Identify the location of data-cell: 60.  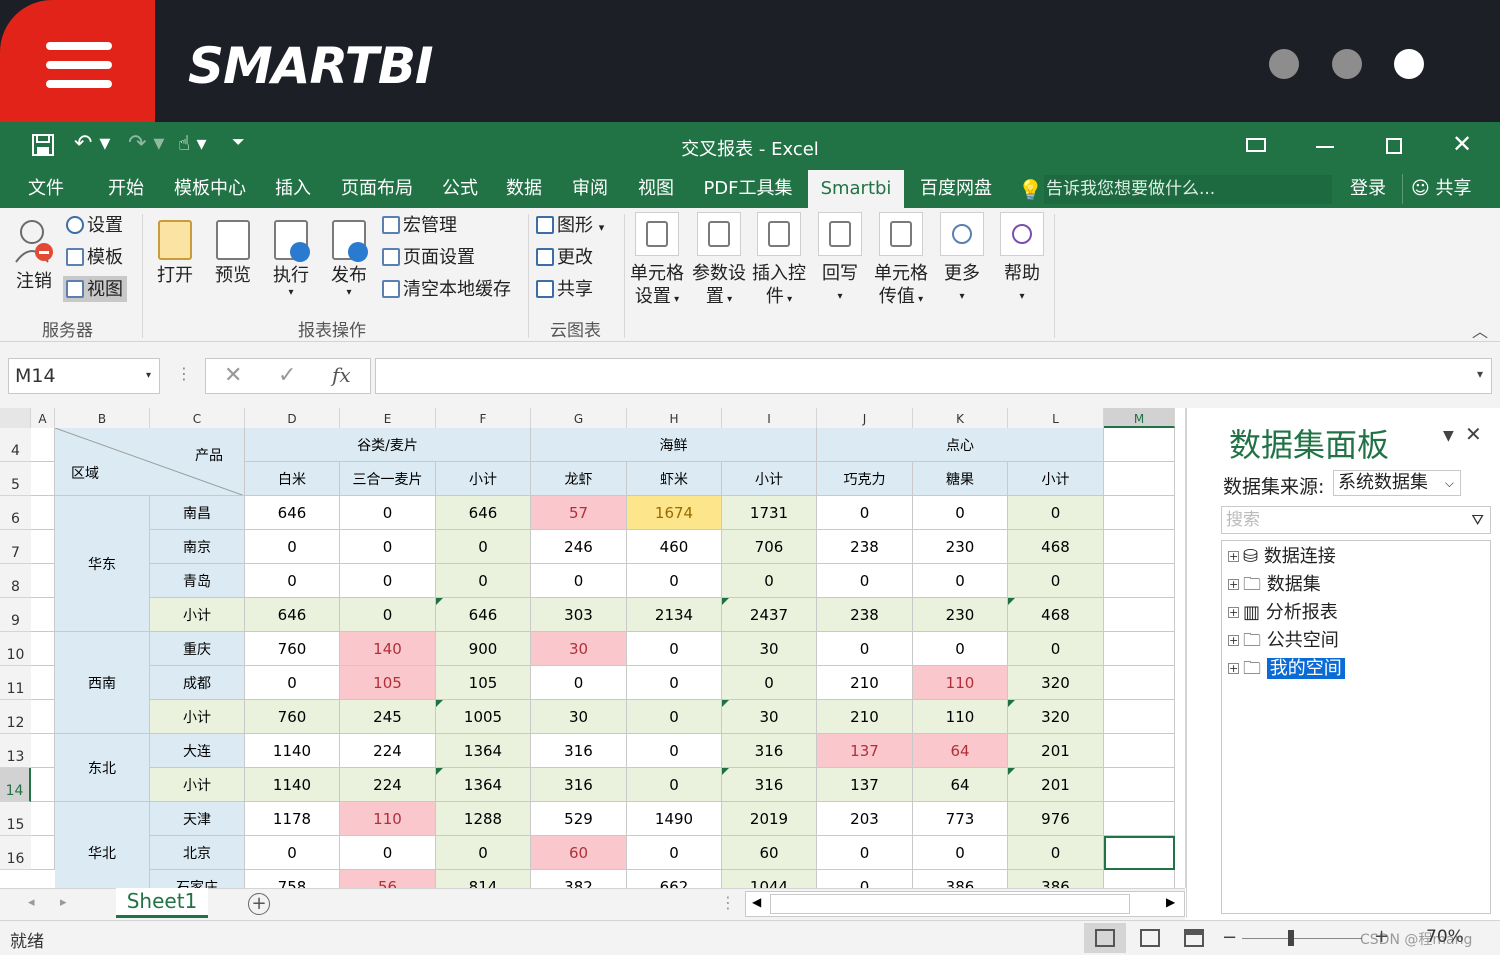
(579, 853).